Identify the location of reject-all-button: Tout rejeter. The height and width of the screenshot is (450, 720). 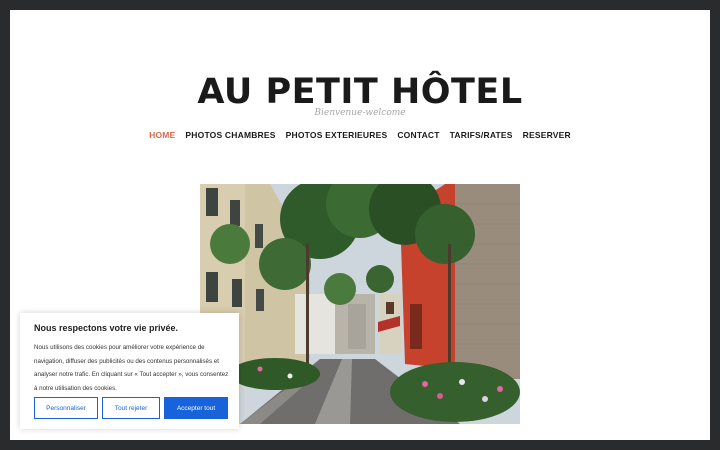
(131, 408).